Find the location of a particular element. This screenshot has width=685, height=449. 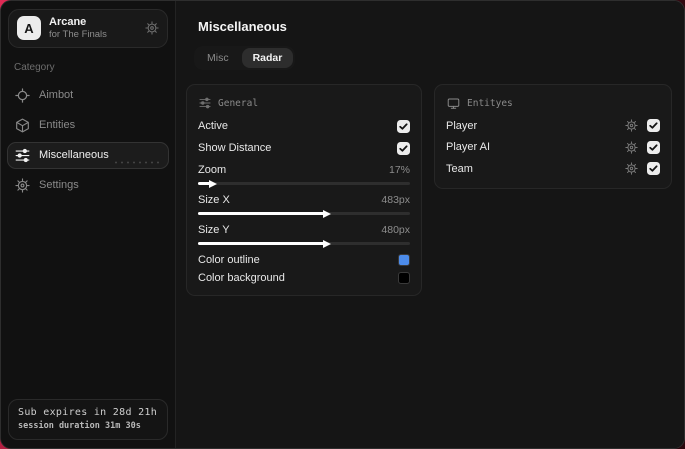

color-outline-row: Color outline is located at coordinates (304, 260).